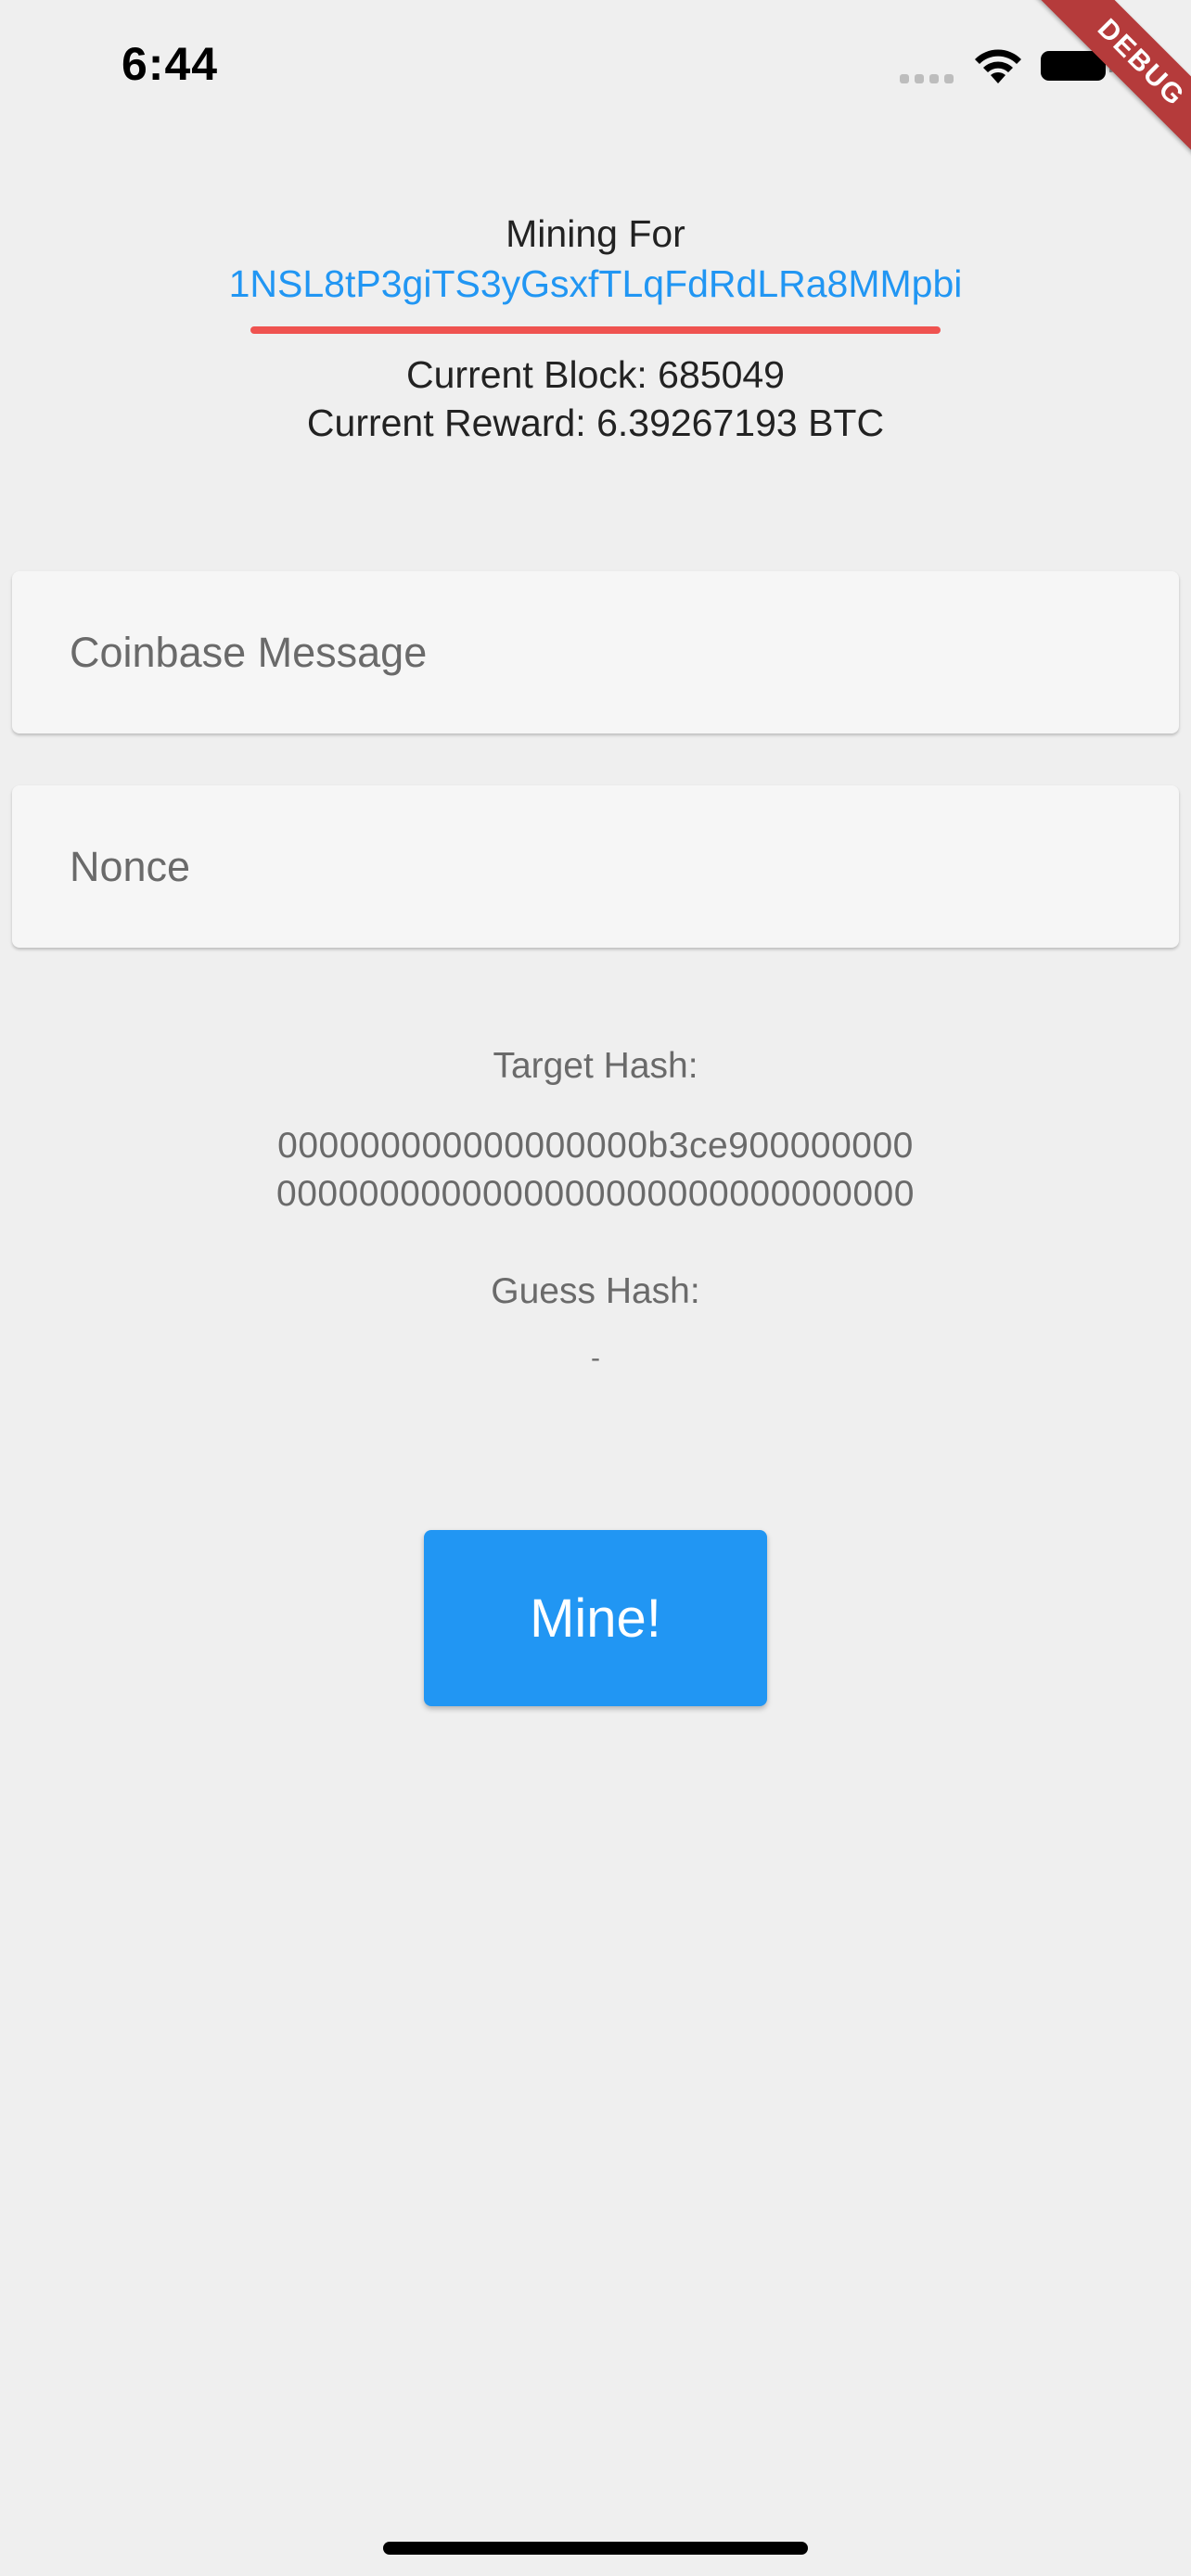 This screenshot has height=2576, width=1191. What do you see at coordinates (595, 374) in the screenshot?
I see `current-block-text: Current Block: 685049` at bounding box center [595, 374].